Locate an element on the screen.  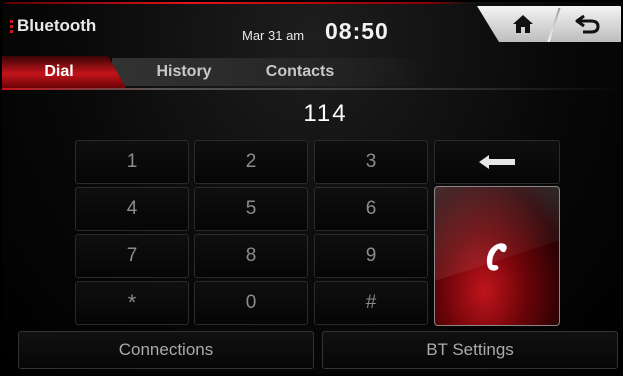
home-icon is located at coordinates (523, 24).